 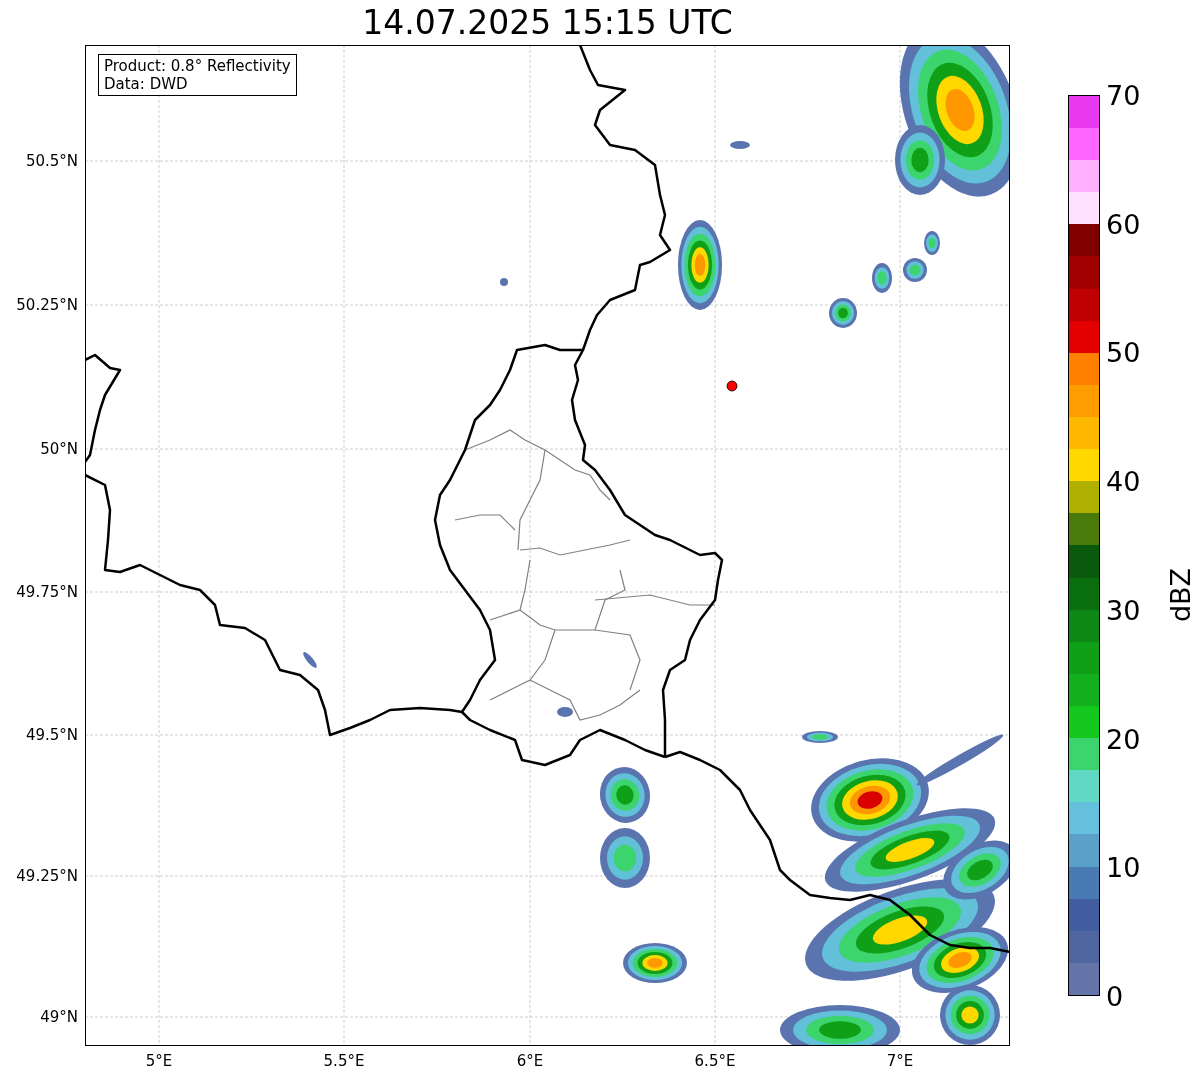 I want to click on colorbar-tick-label: 60, so click(x=1123, y=224).